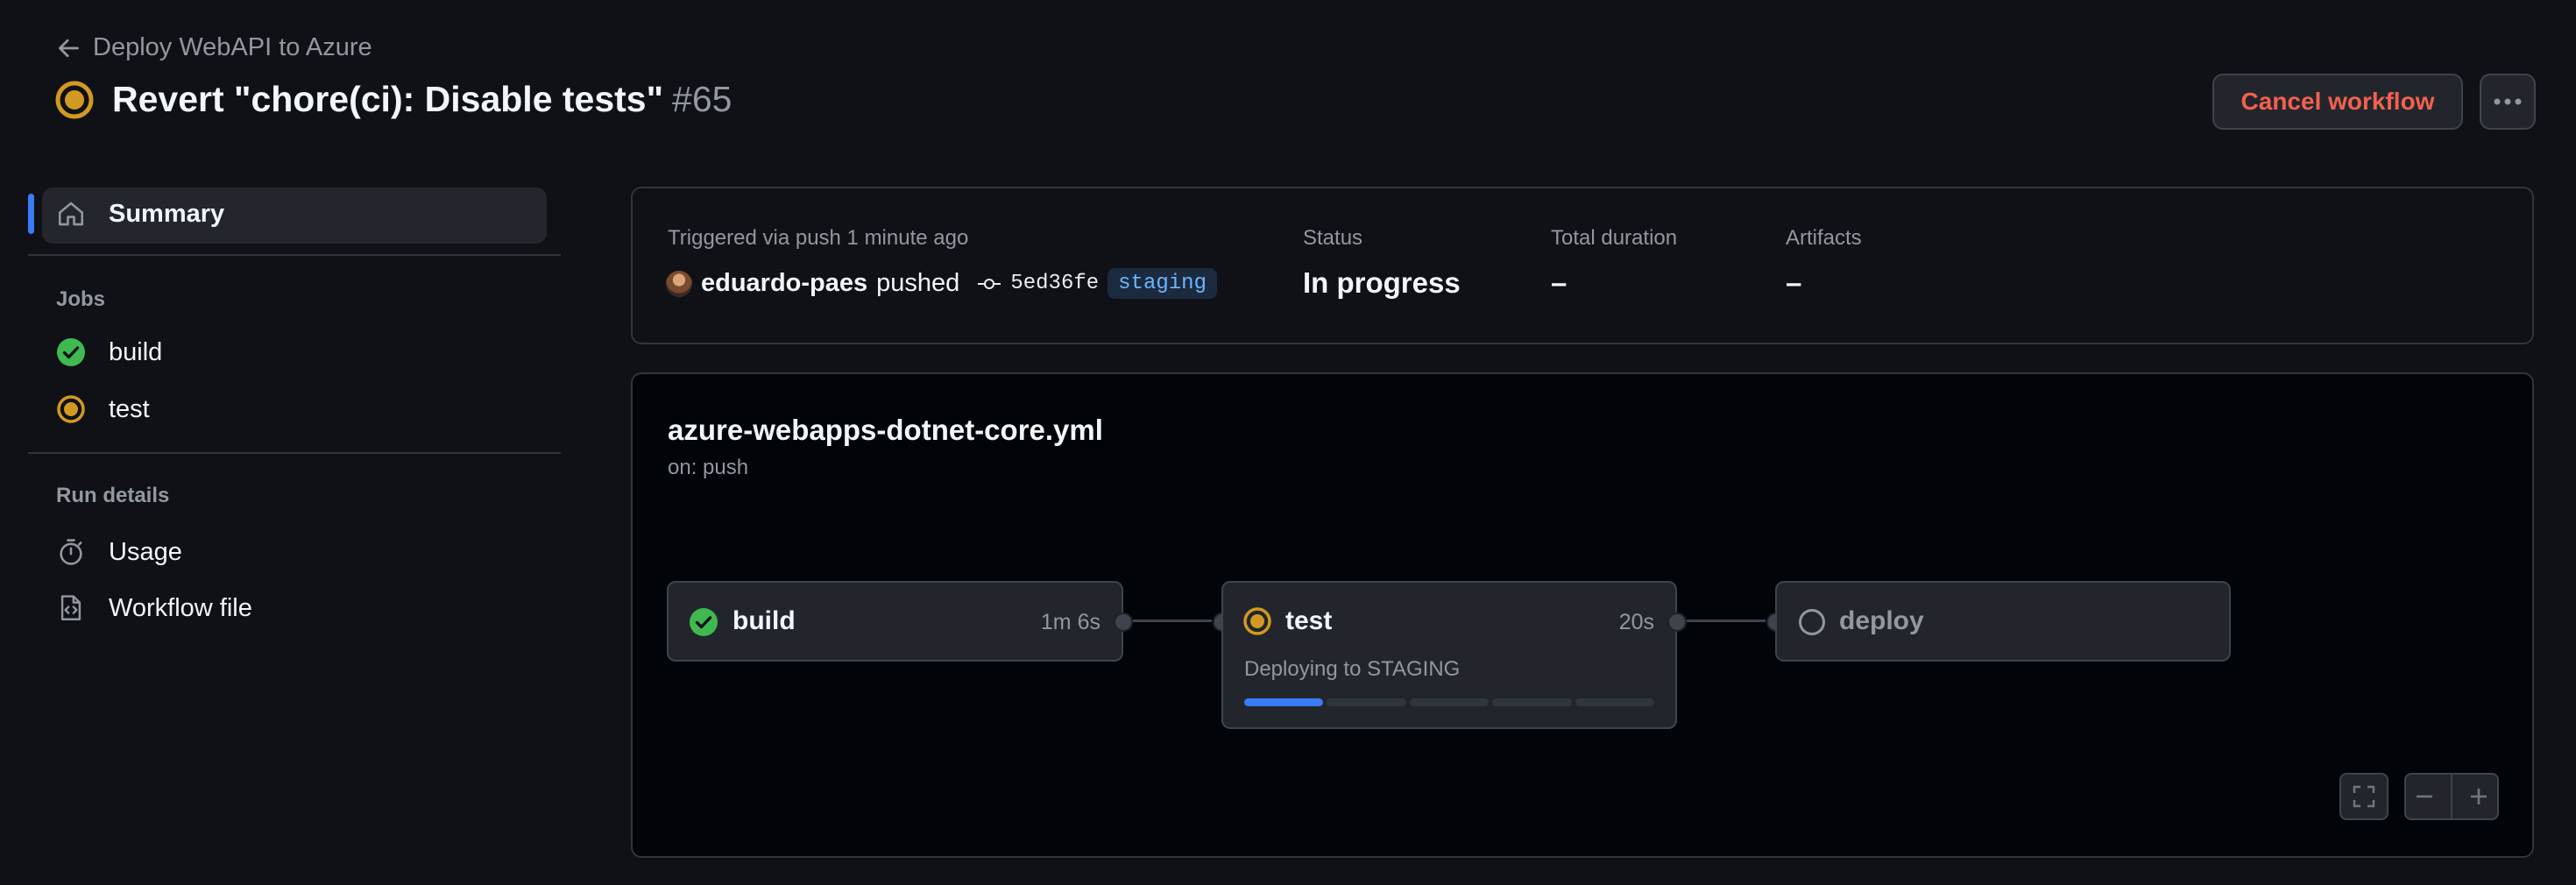 The image size is (2576, 885). Describe the element at coordinates (2478, 796) in the screenshot. I see `zoom-in-icon` at that location.